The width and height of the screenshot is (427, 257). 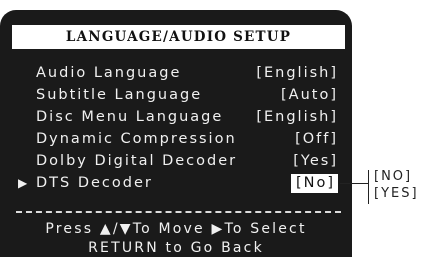 What do you see at coordinates (109, 73) in the screenshot?
I see `menu-item-label: Audio Language` at bounding box center [109, 73].